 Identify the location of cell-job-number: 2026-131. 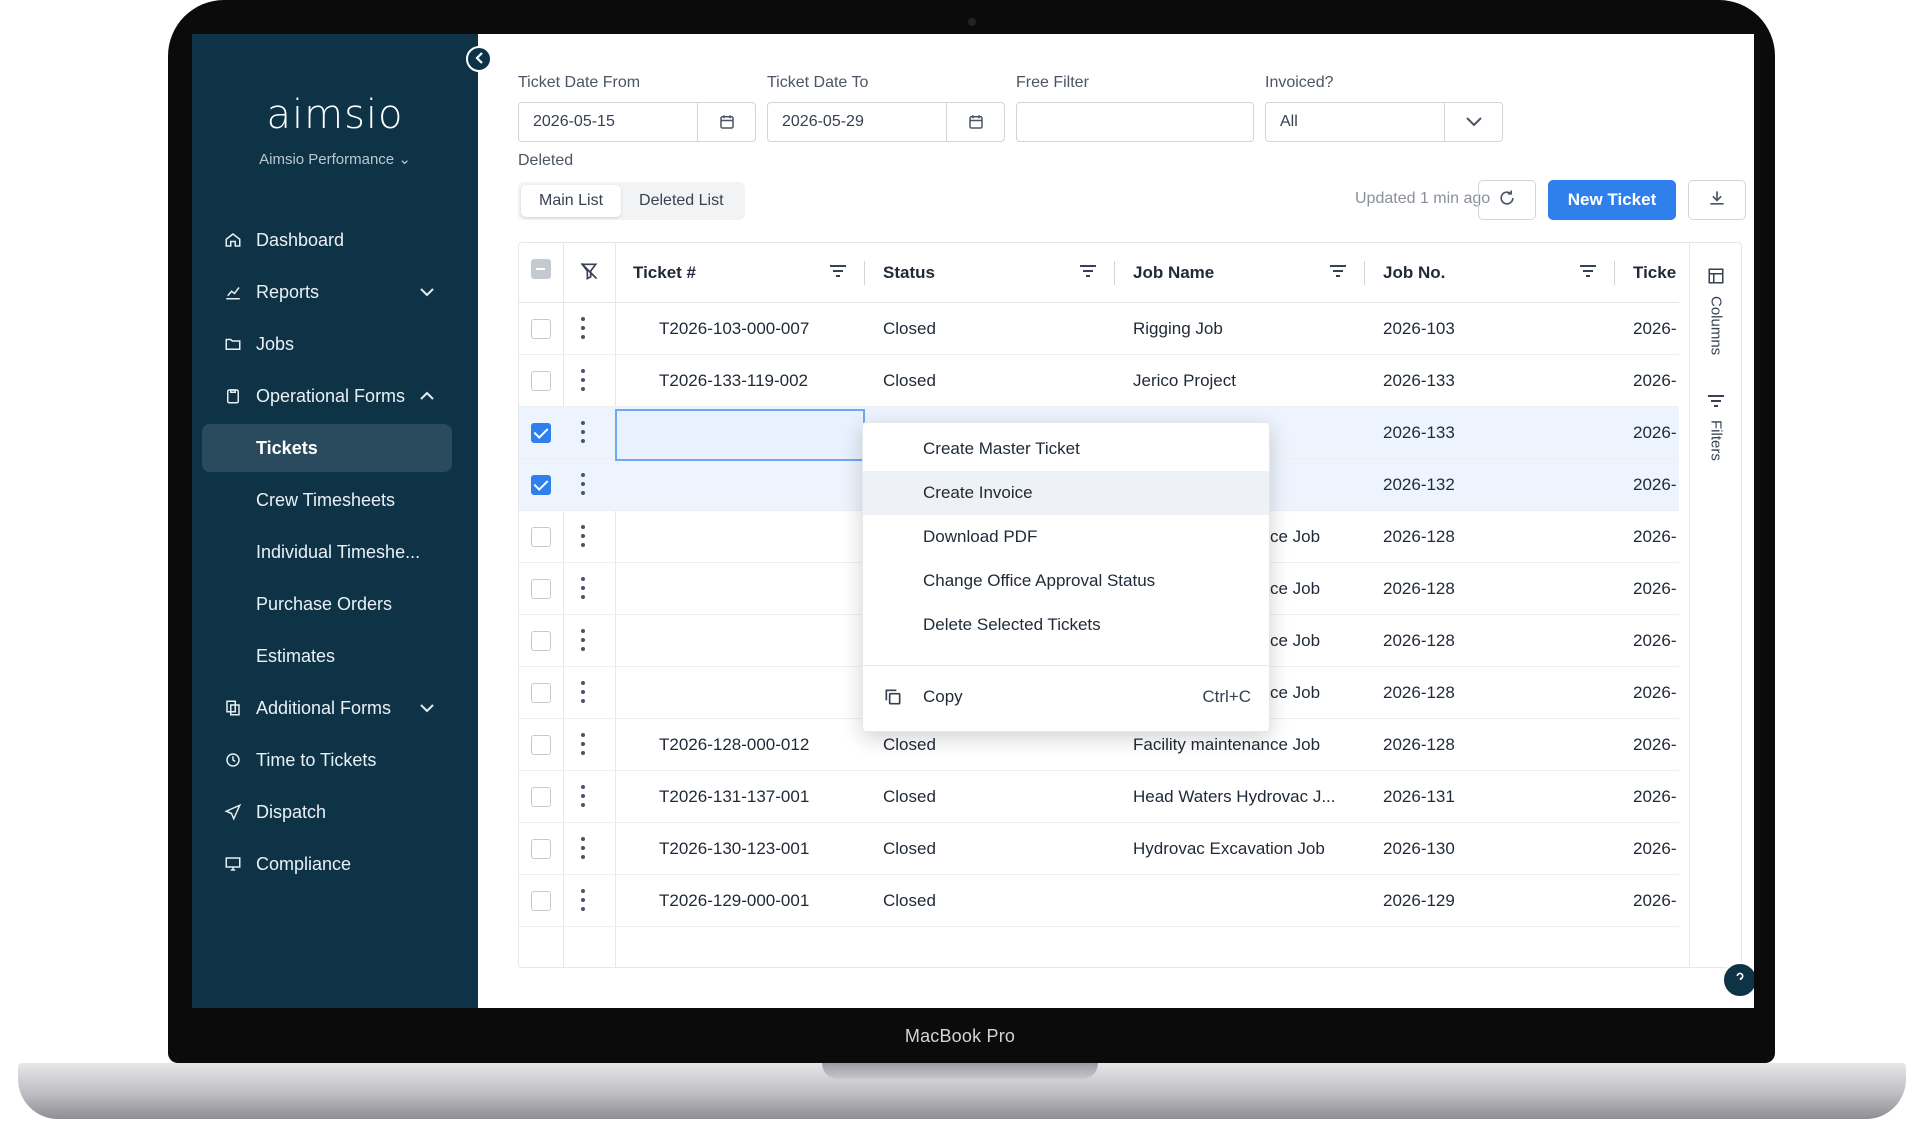
(1490, 797).